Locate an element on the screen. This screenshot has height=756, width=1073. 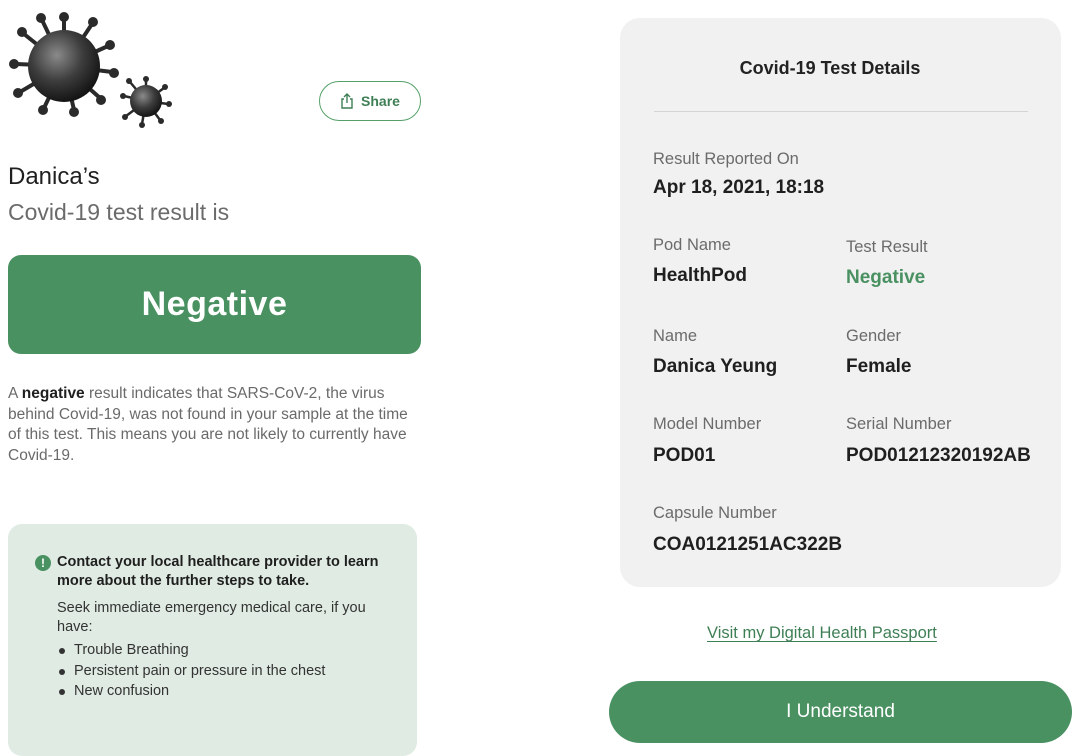
alert-icon: ! is located at coordinates (43, 563).